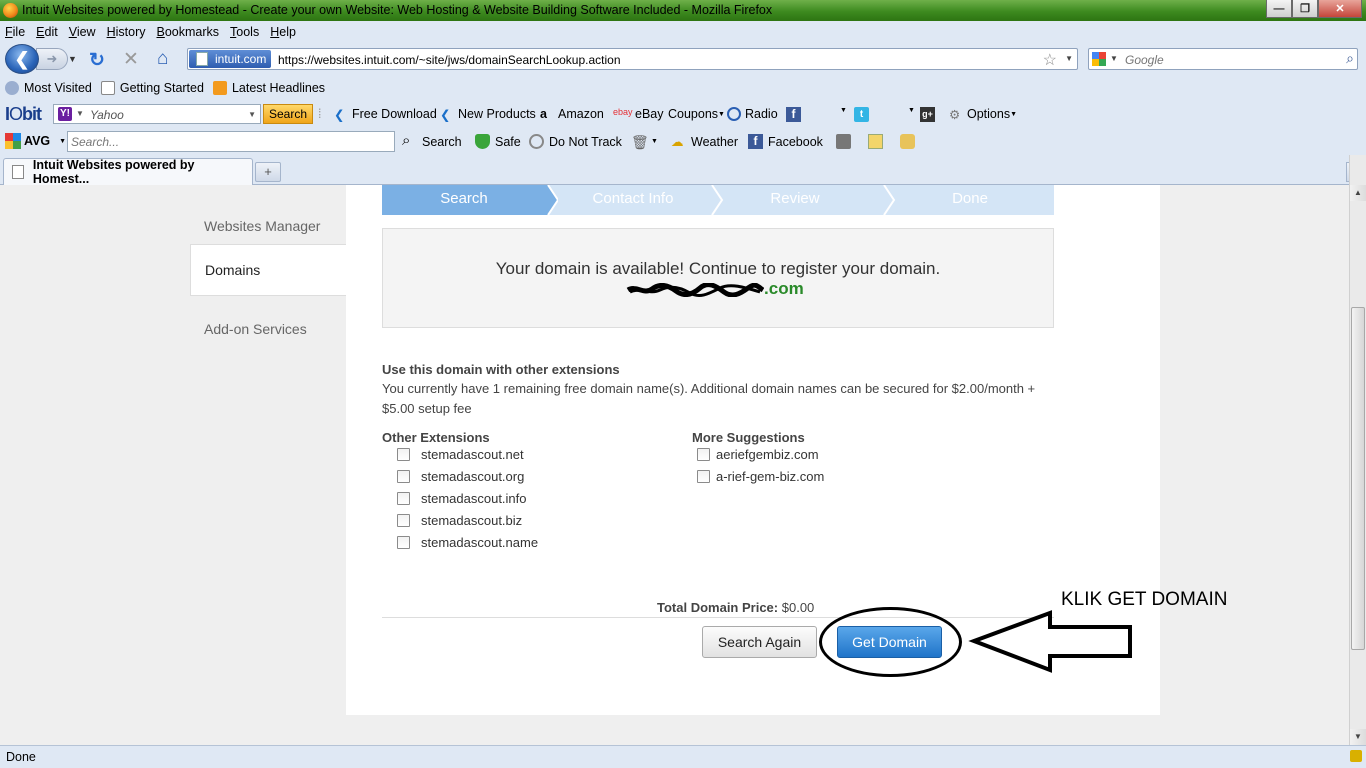 This screenshot has width=1366, height=768. I want to click on scroll-down-icon: ▼, so click(1358, 737).